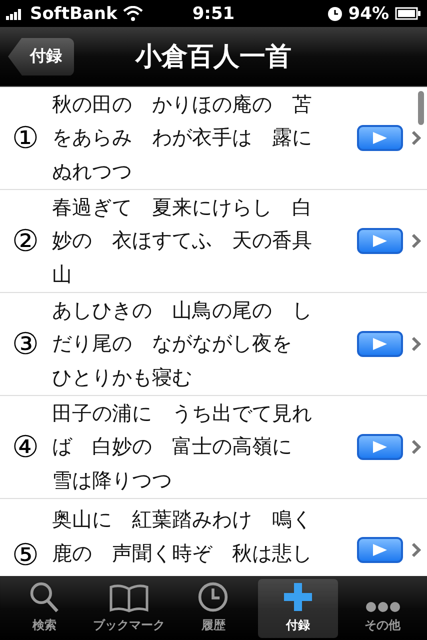 Image resolution: width=427 pixels, height=640 pixels. Describe the element at coordinates (408, 13) in the screenshot. I see `battery-icon` at that location.